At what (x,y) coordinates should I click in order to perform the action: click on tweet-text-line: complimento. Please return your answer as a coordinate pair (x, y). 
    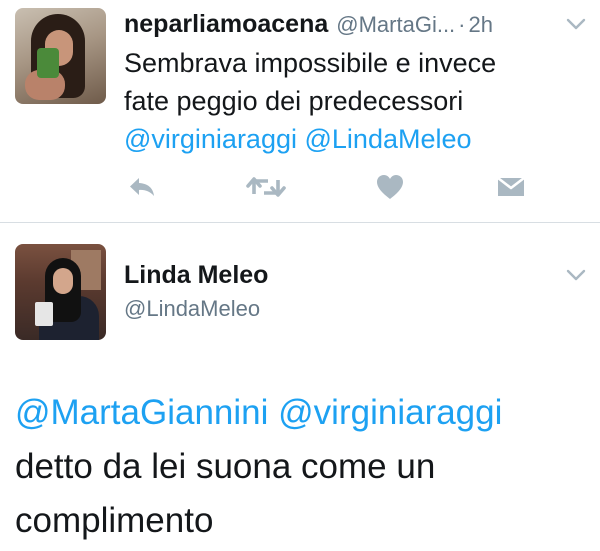
    Looking at the image, I should click on (114, 520).